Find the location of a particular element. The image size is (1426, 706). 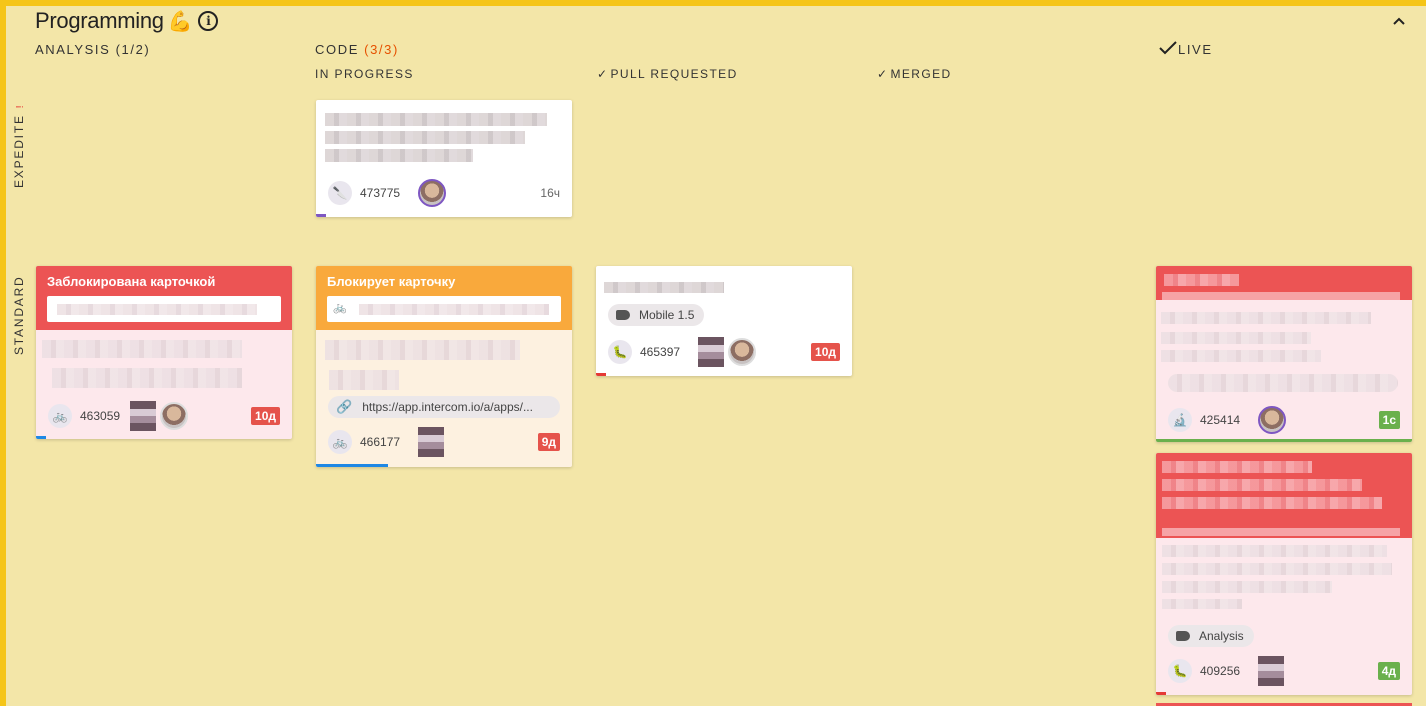

card-id: 465397 is located at coordinates (660, 352).